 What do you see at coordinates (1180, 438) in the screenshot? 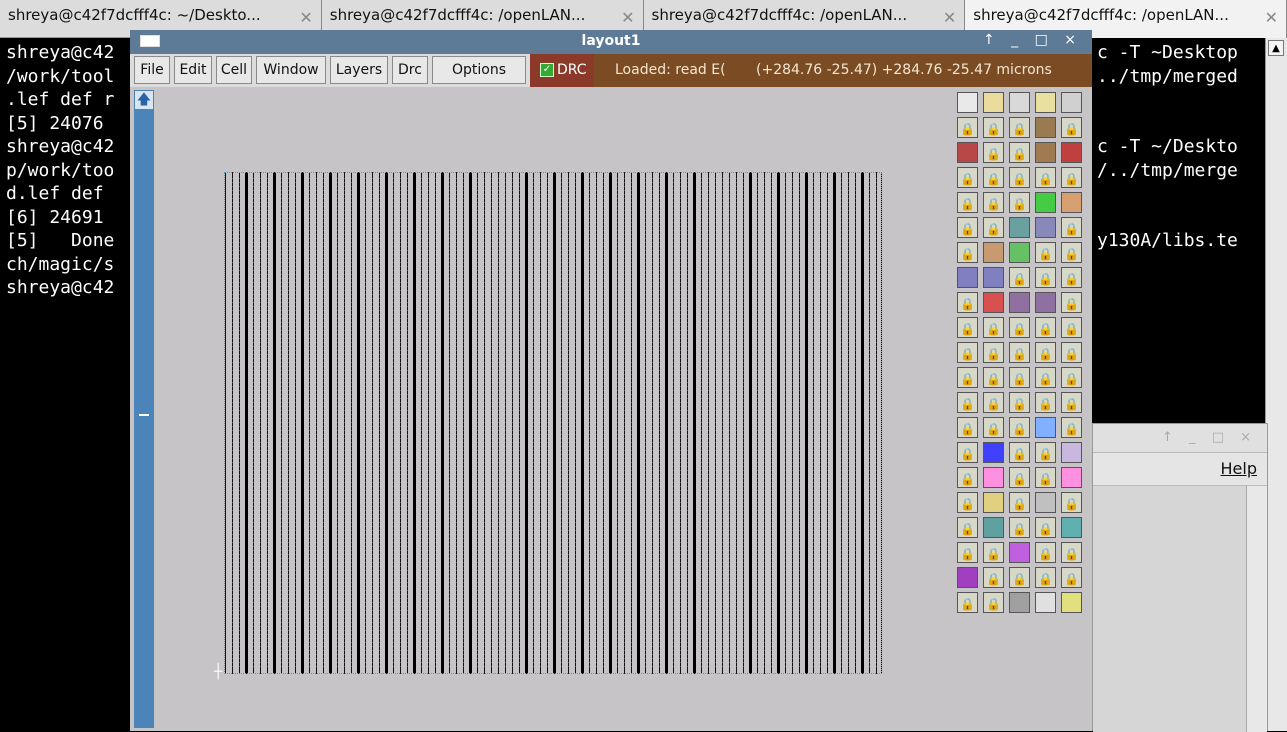
I see `secondary-window-controls: ↑ _ □ ×` at bounding box center [1180, 438].